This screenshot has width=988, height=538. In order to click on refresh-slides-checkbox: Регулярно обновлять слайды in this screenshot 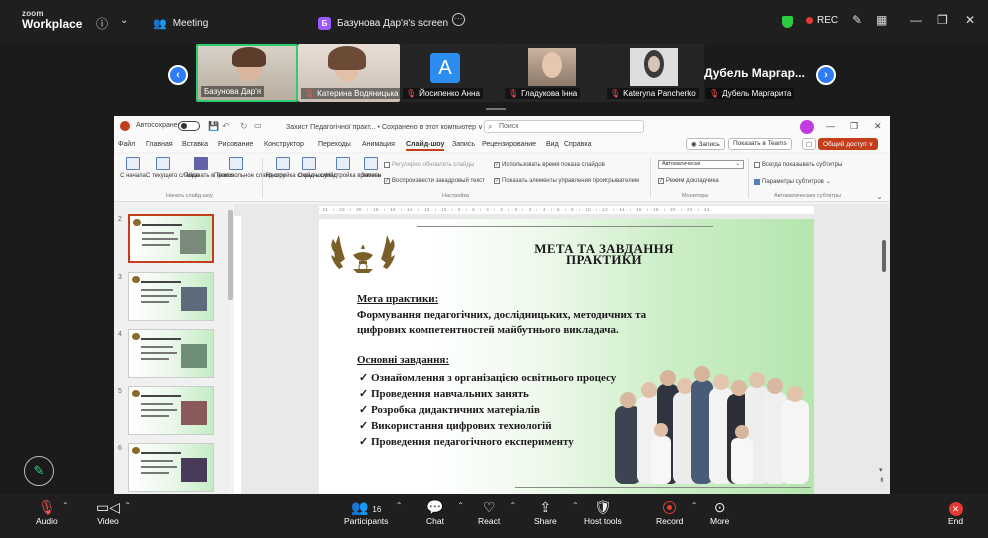, I will do `click(429, 165)`.